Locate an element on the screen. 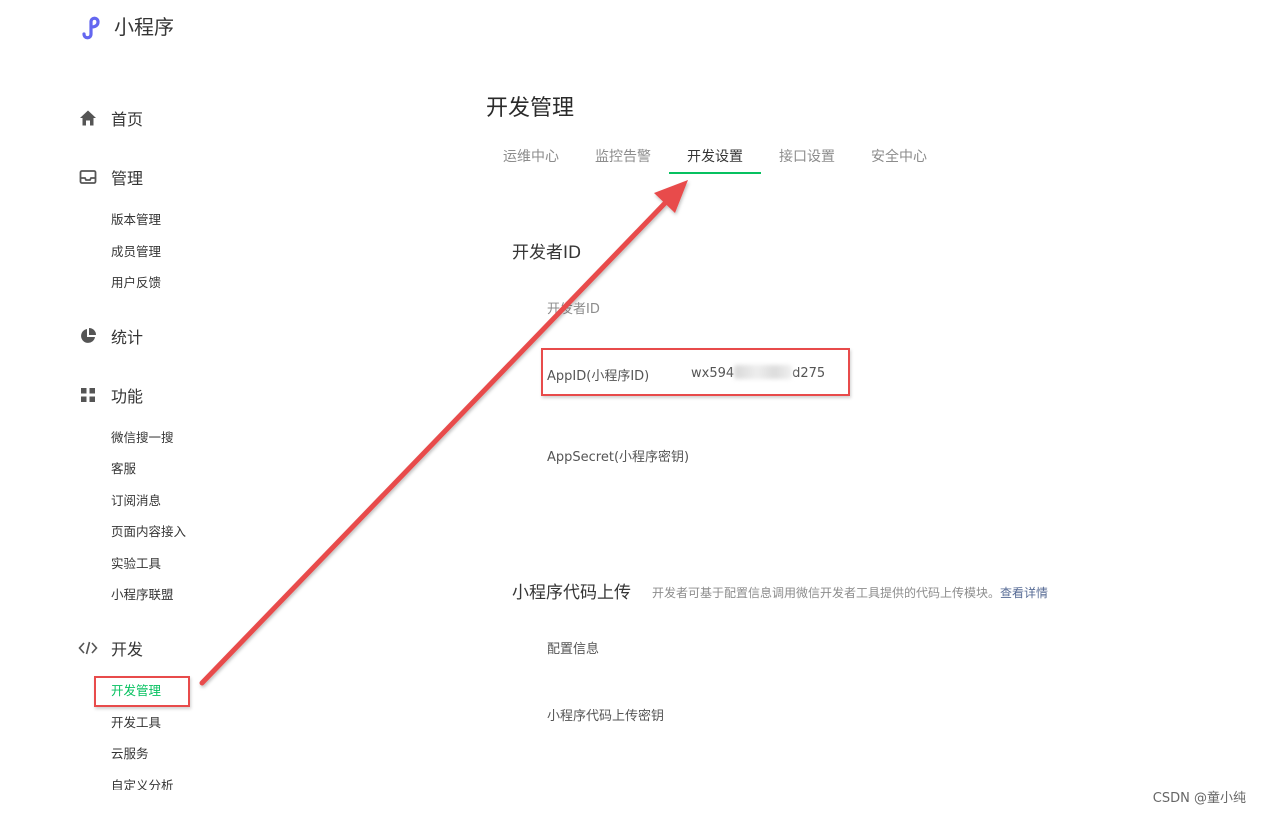 Image resolution: width=1262 pixels, height=813 pixels. pie-chart-icon is located at coordinates (88, 336).